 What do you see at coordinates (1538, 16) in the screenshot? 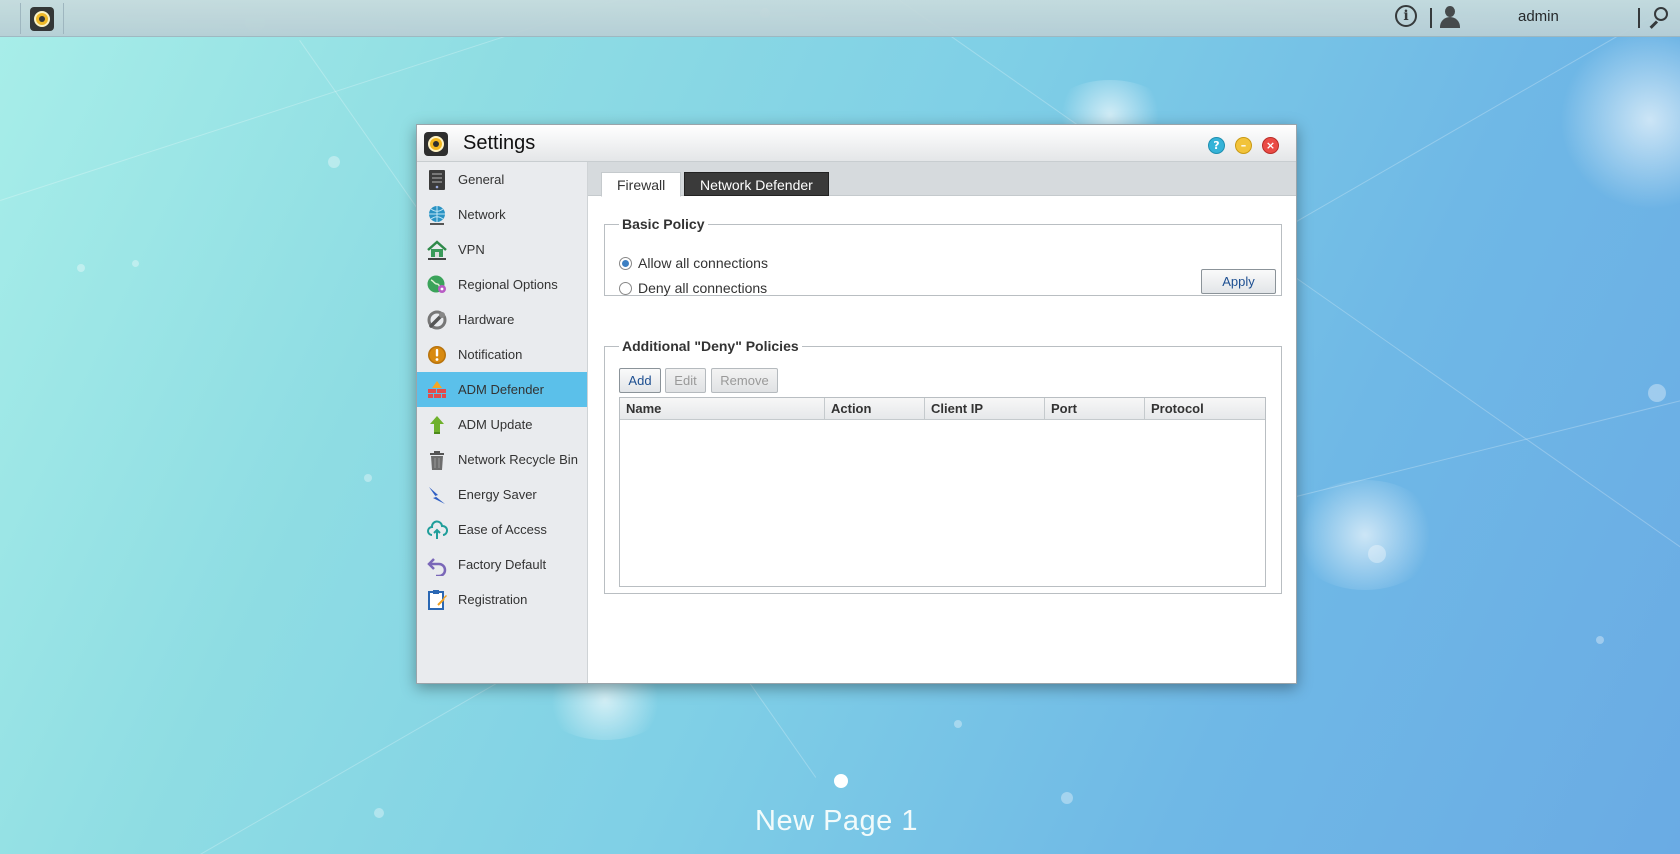
I see `username-label: admin` at bounding box center [1538, 16].